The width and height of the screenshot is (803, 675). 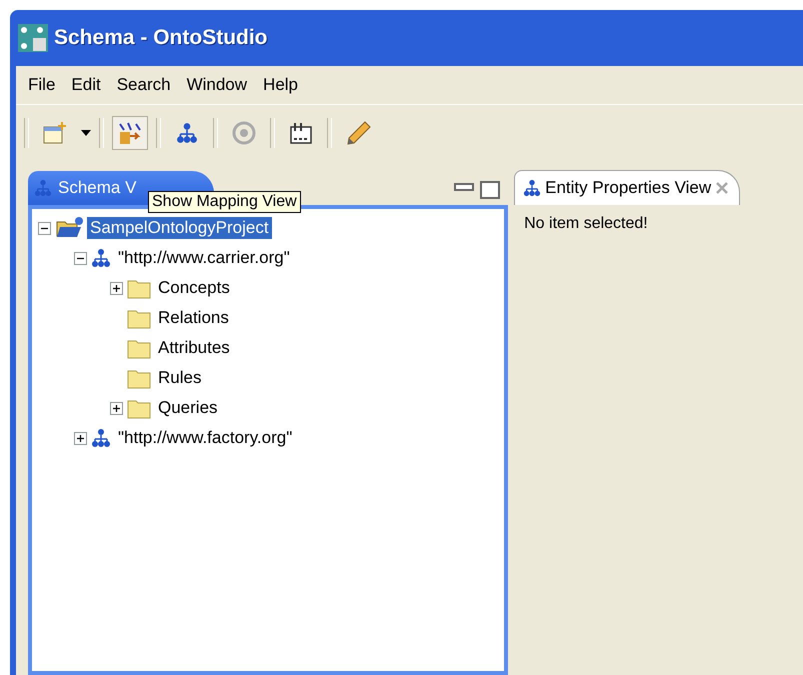 What do you see at coordinates (217, 85) in the screenshot?
I see `menu-item: Window` at bounding box center [217, 85].